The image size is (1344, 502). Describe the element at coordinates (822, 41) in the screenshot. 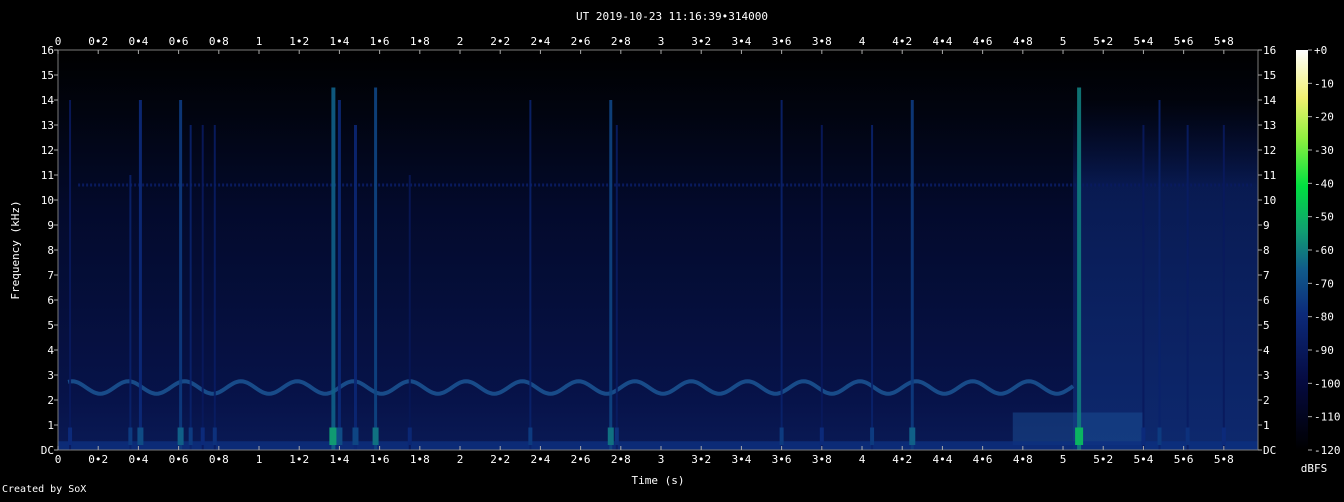

I see `x-tick-label-top: 3•8` at that location.